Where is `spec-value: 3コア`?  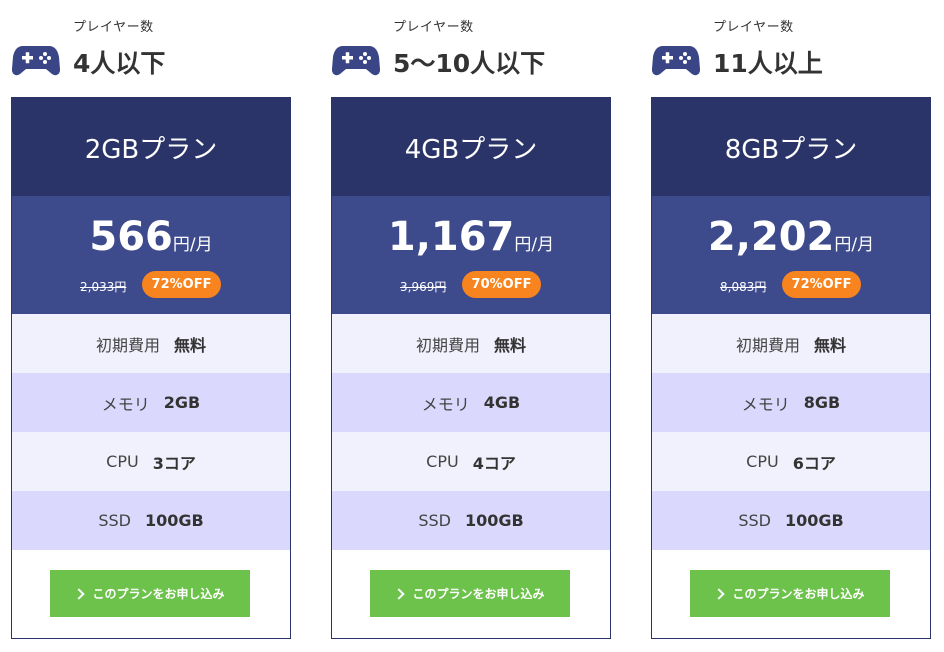
spec-value: 3コア is located at coordinates (174, 463).